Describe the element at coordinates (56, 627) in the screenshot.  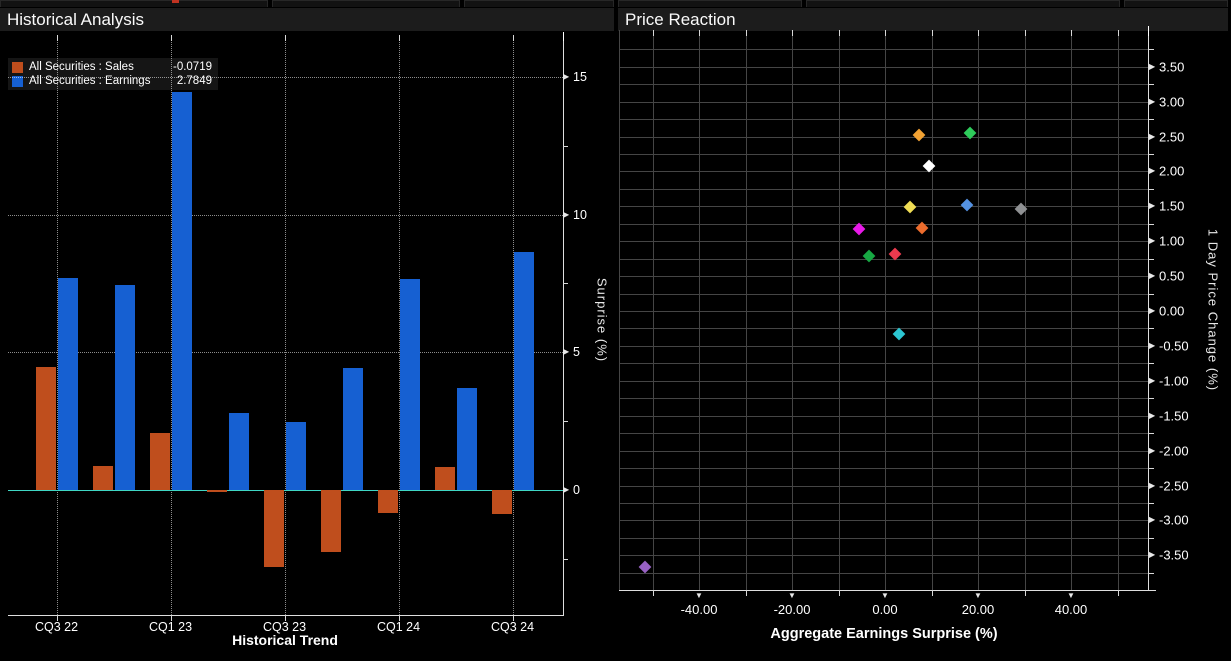
I see `x-tick-label: CQ3 22` at that location.